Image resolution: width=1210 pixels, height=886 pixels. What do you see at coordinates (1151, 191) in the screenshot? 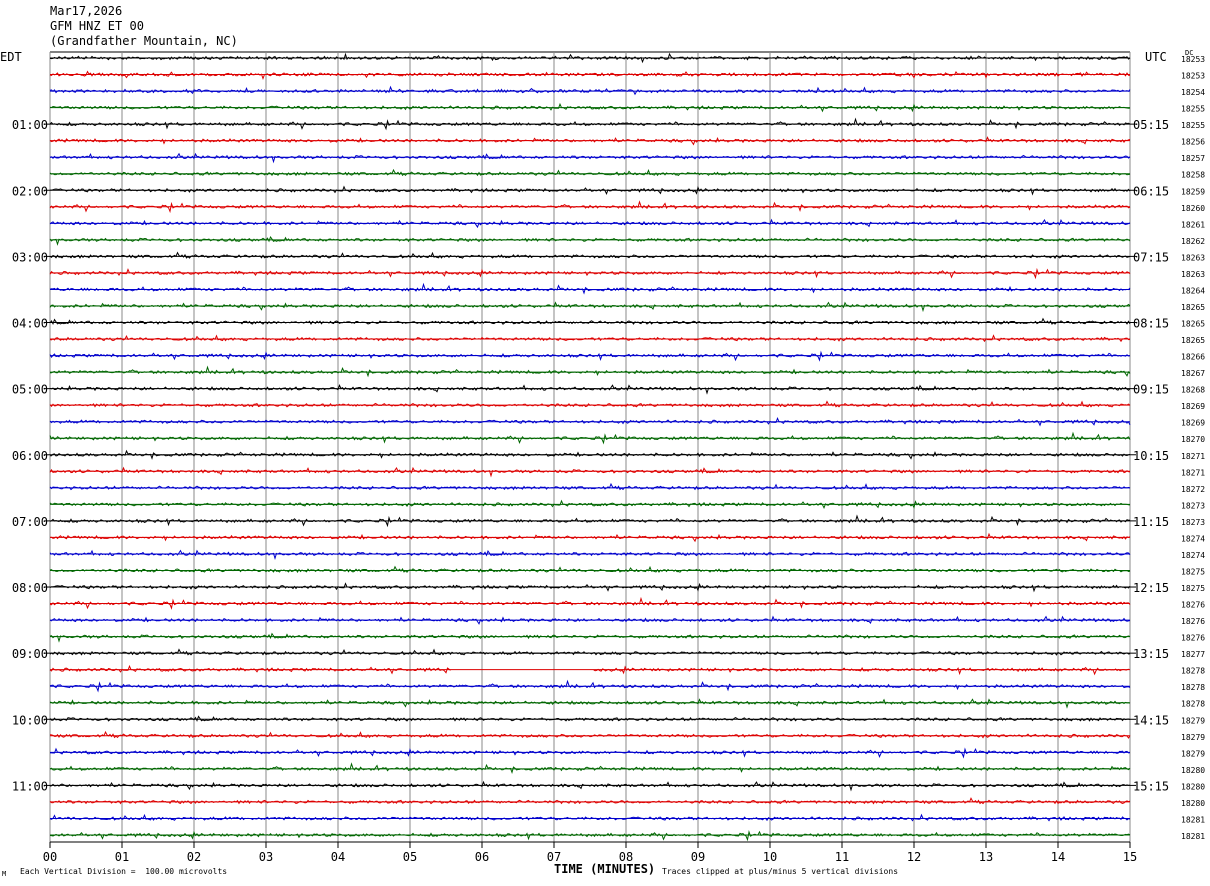
I see `right-time-label: 06:15` at bounding box center [1151, 191].